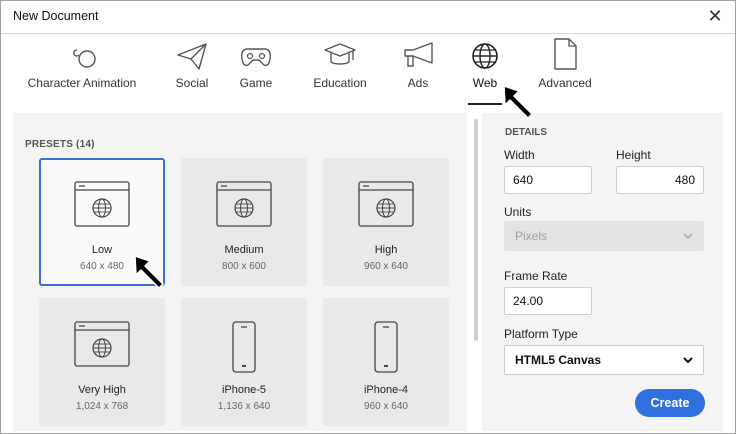  What do you see at coordinates (84, 58) in the screenshot?
I see `character-animation-icon` at bounding box center [84, 58].